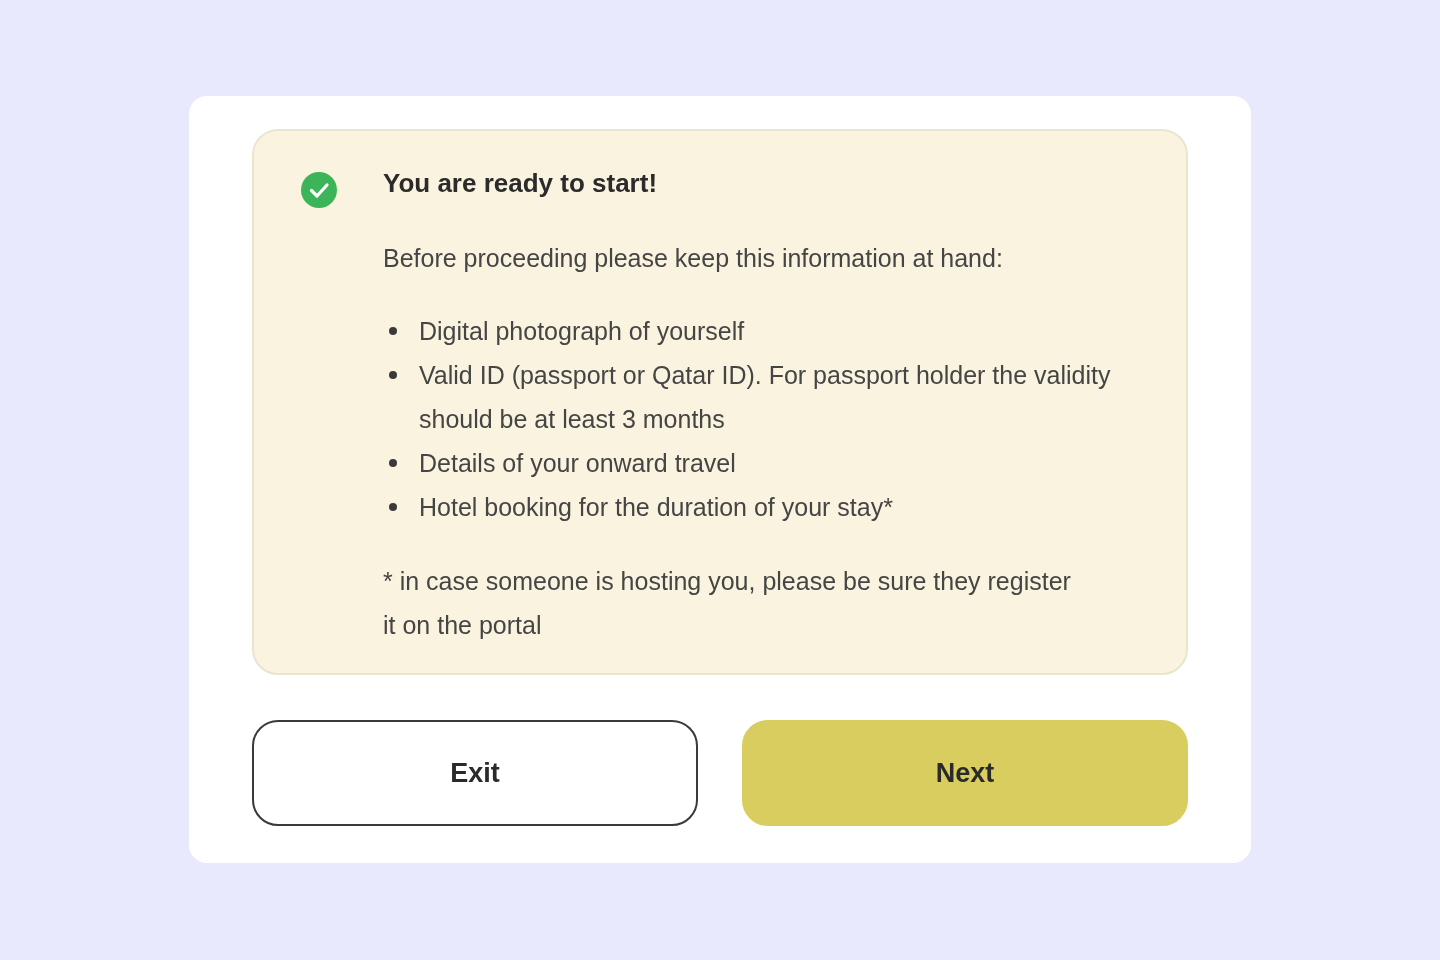  Describe the element at coordinates (582, 331) in the screenshot. I see `requirement-text: Digital photograph of yourself` at that location.